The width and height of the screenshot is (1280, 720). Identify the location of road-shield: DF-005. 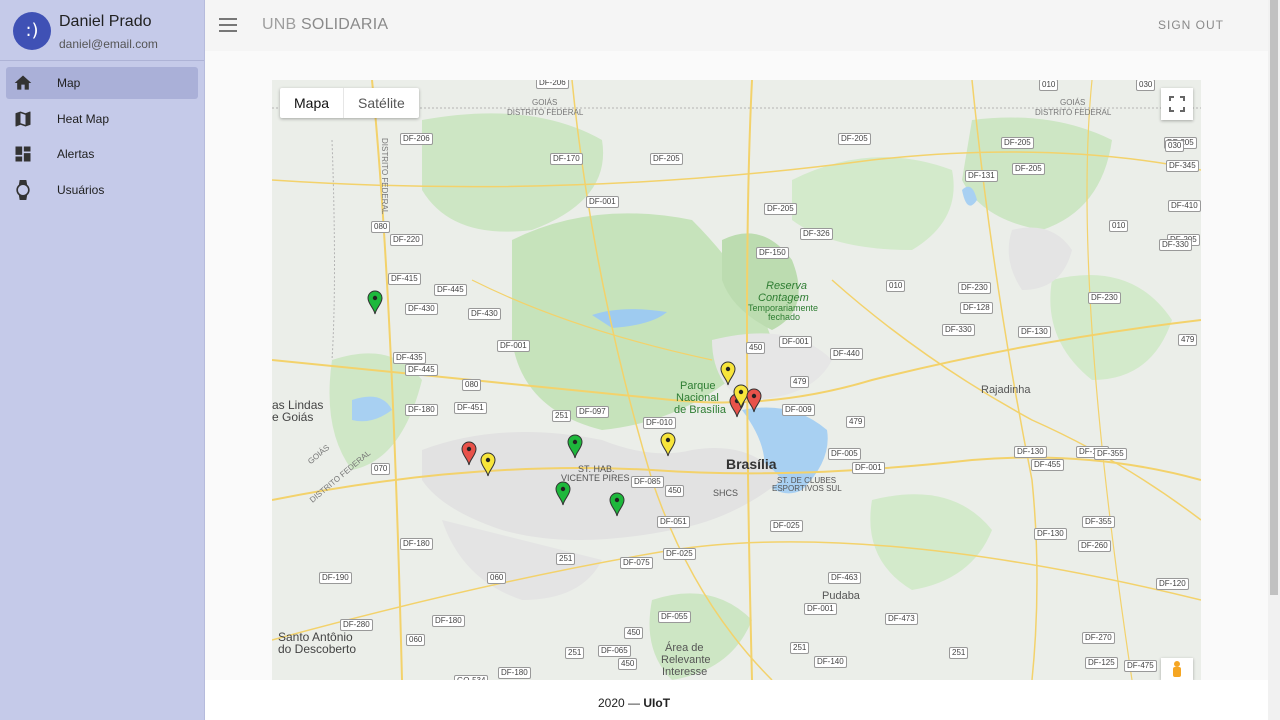
(844, 454).